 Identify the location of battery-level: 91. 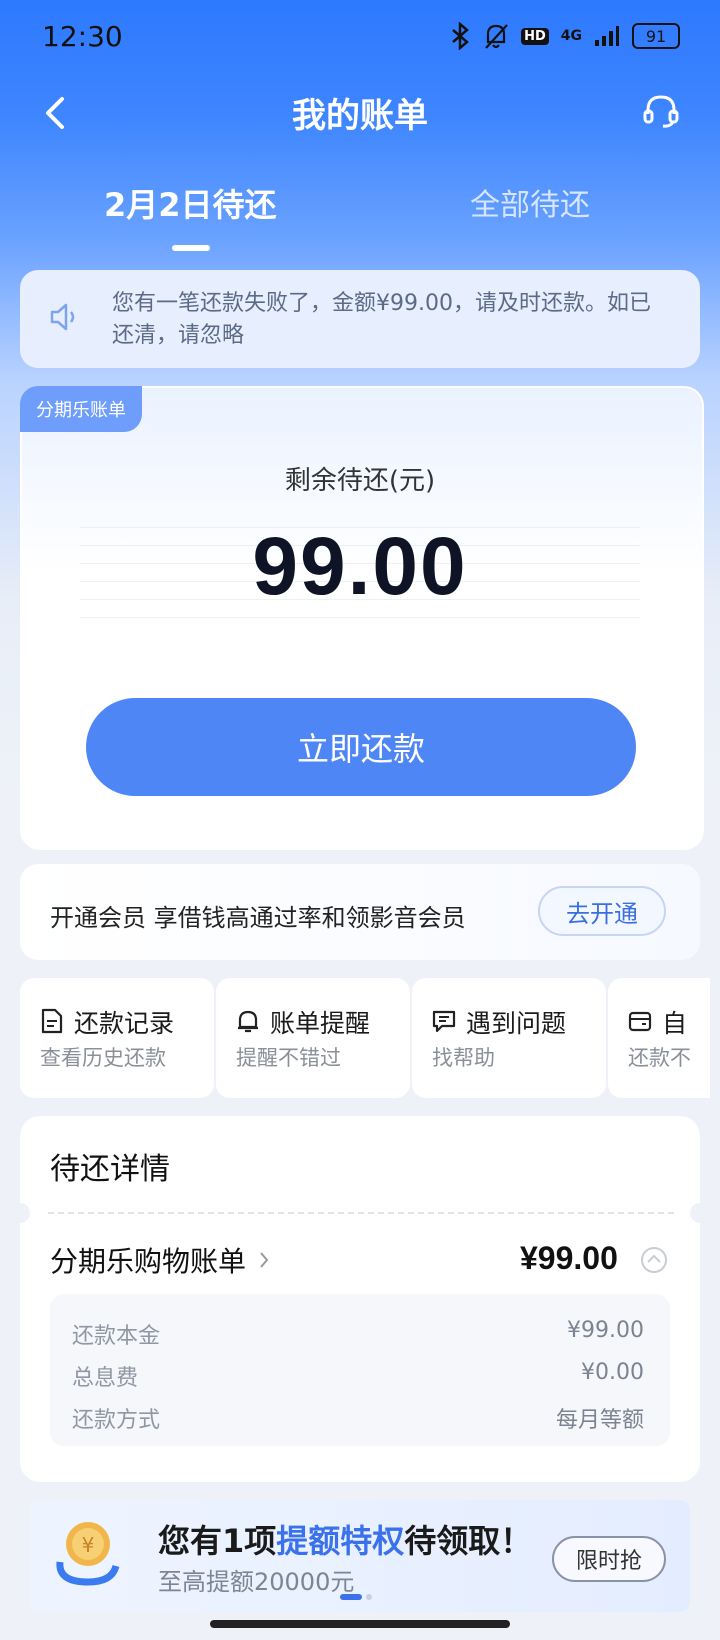
(656, 36).